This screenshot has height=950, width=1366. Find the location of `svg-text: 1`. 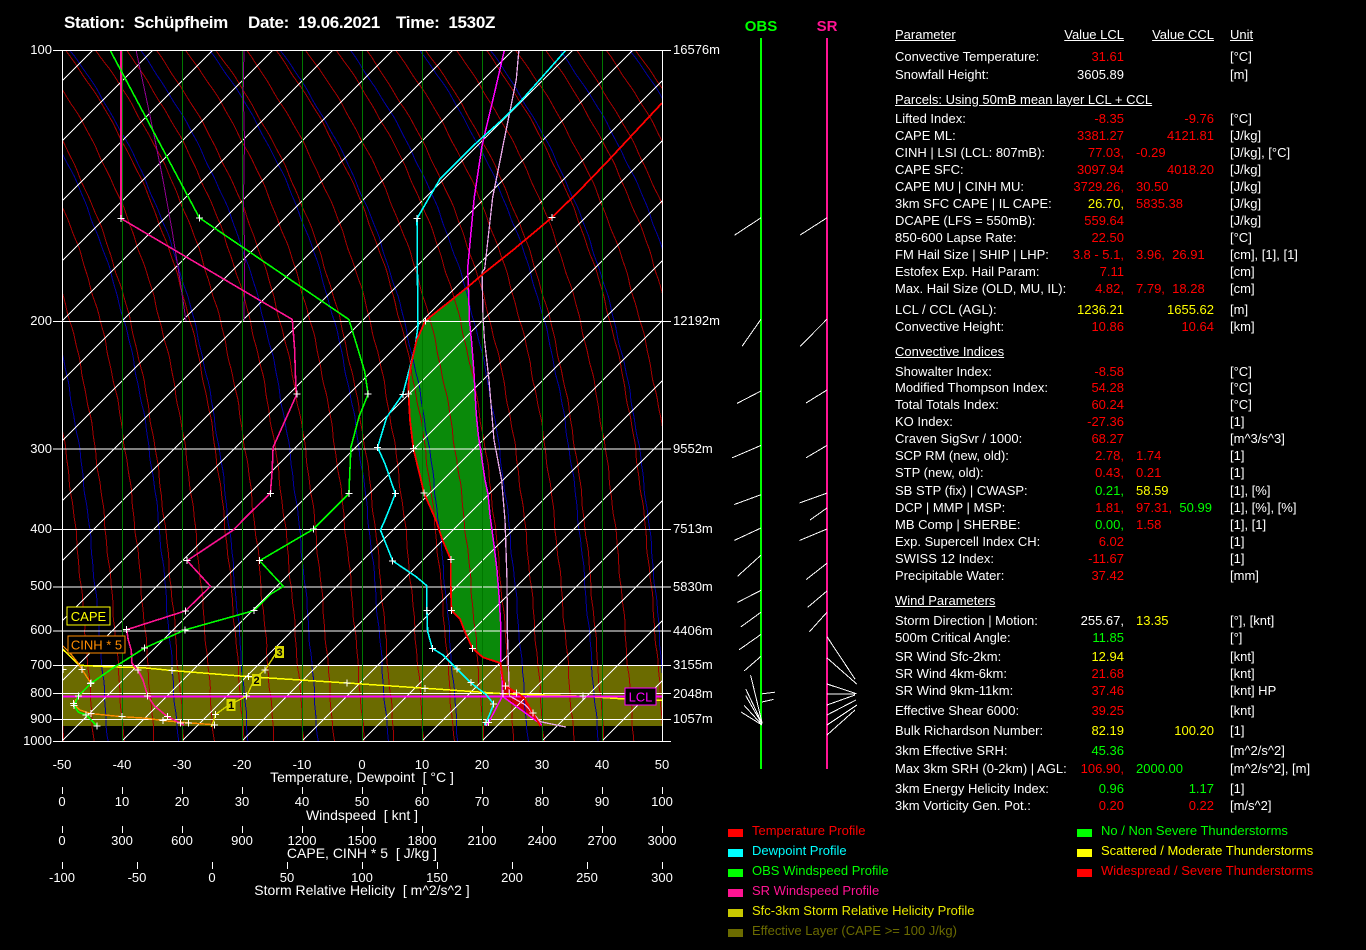

svg-text: 1 is located at coordinates (231, 706).